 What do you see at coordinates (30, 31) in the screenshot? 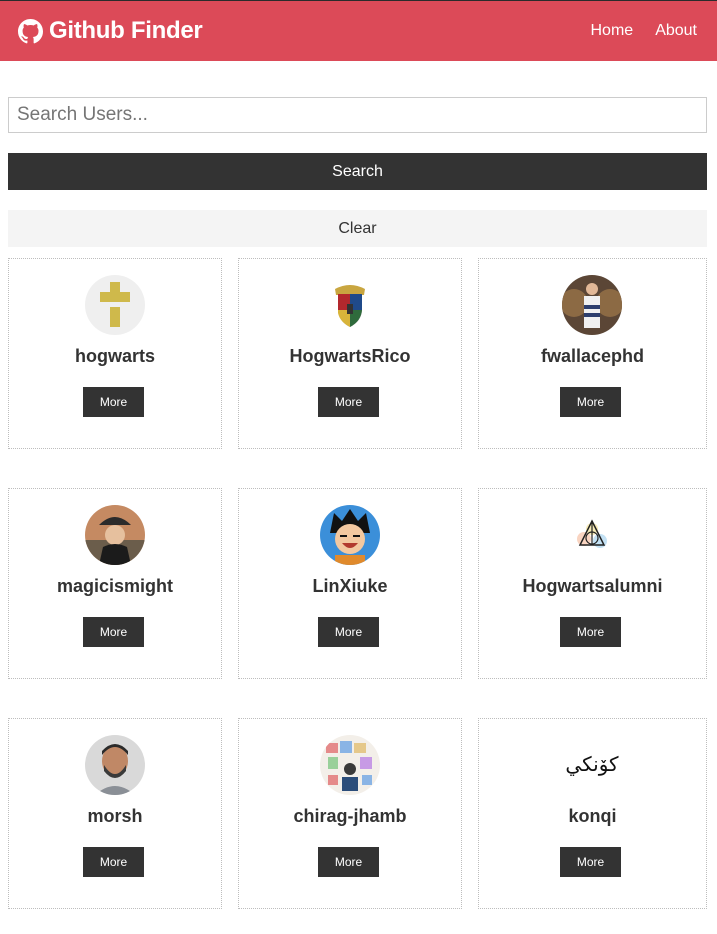
I see `github-icon` at bounding box center [30, 31].